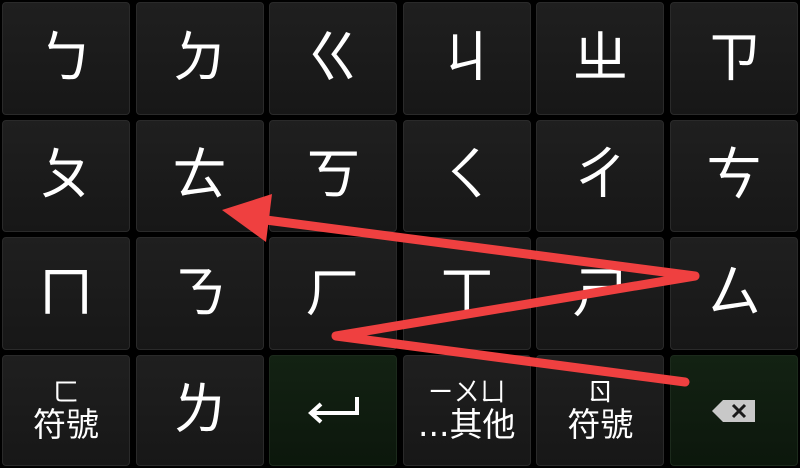 This screenshot has width=800, height=468. I want to click on key-m: ㄇ, so click(66, 293).